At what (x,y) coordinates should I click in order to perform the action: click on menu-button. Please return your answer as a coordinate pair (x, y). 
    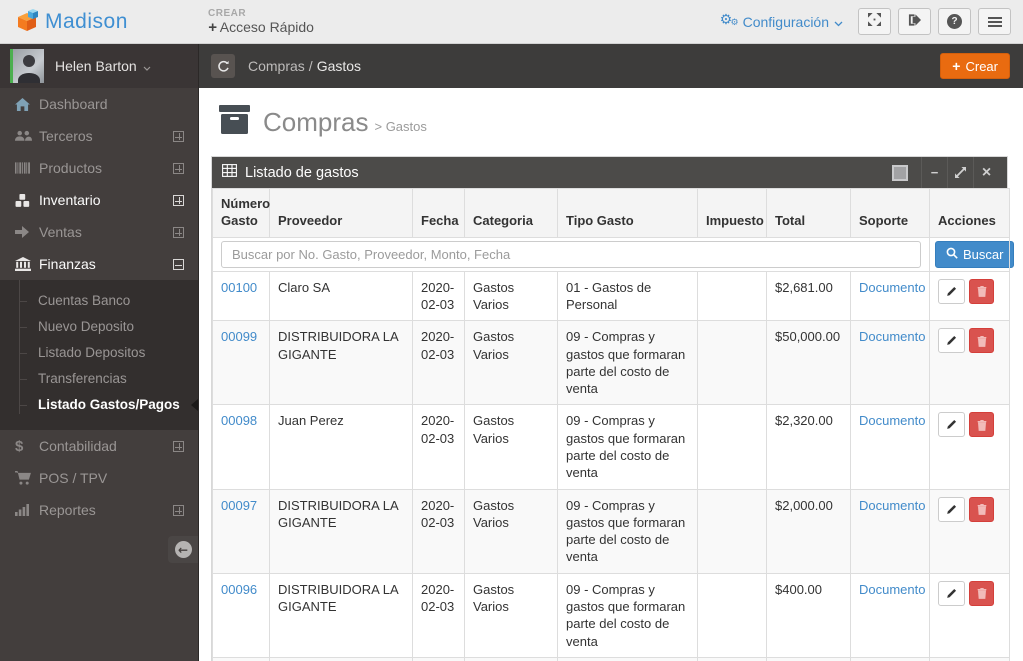
    Looking at the image, I should click on (994, 21).